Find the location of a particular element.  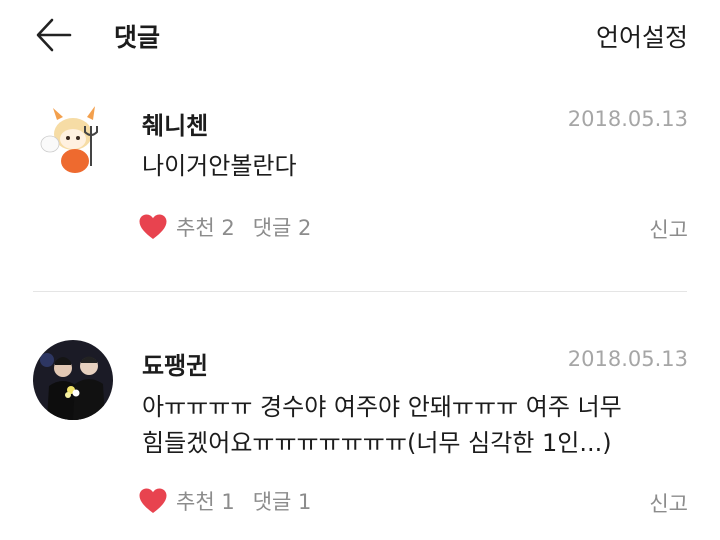

comment-author: 췌니첸 is located at coordinates (175, 123).